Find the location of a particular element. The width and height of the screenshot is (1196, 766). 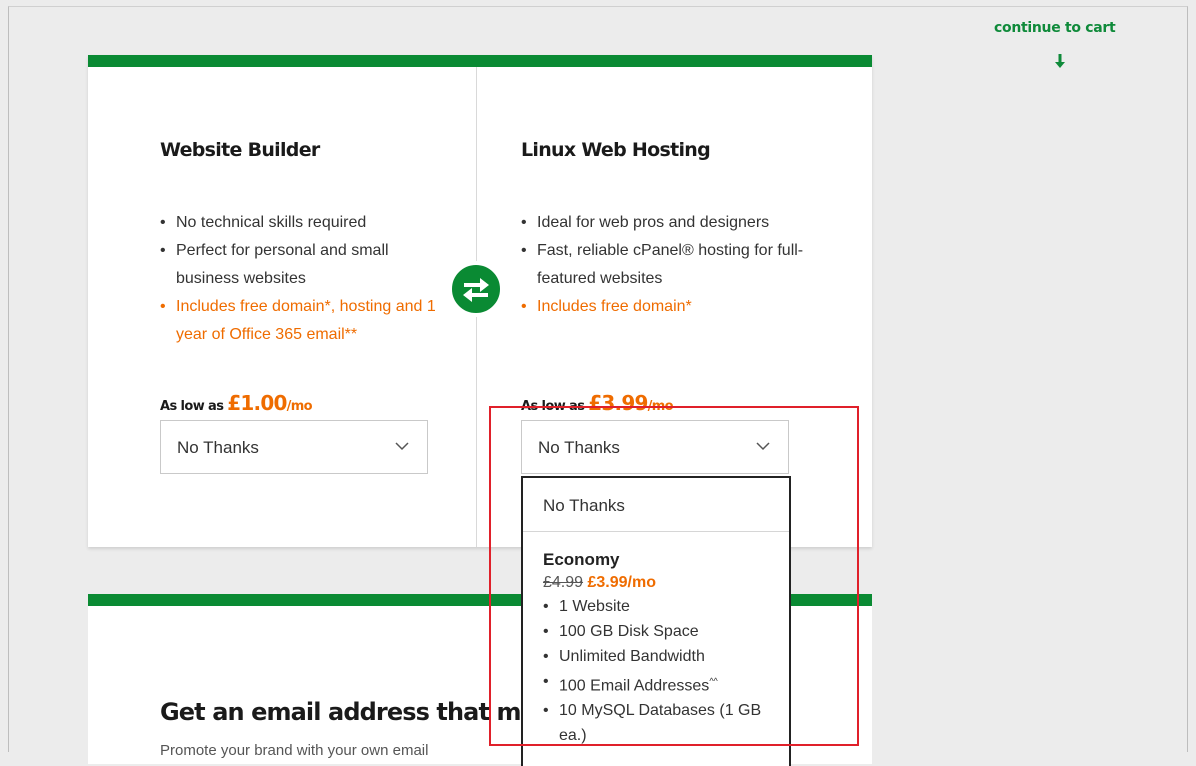

website-builder-plan-select: No Thanks is located at coordinates (294, 447).